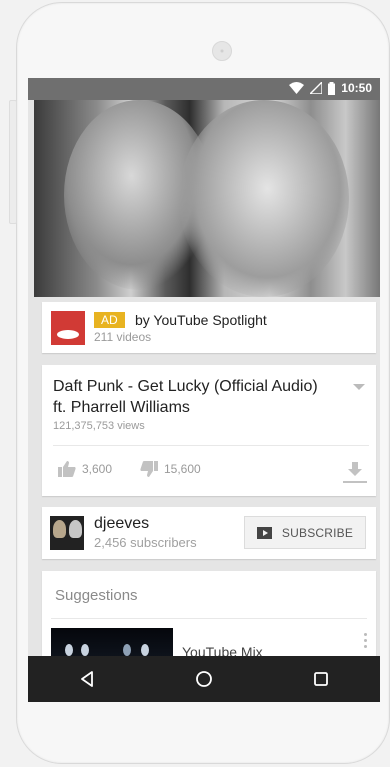 The image size is (390, 767). Describe the element at coordinates (264, 532) in the screenshot. I see `youtube-play-icon` at that location.